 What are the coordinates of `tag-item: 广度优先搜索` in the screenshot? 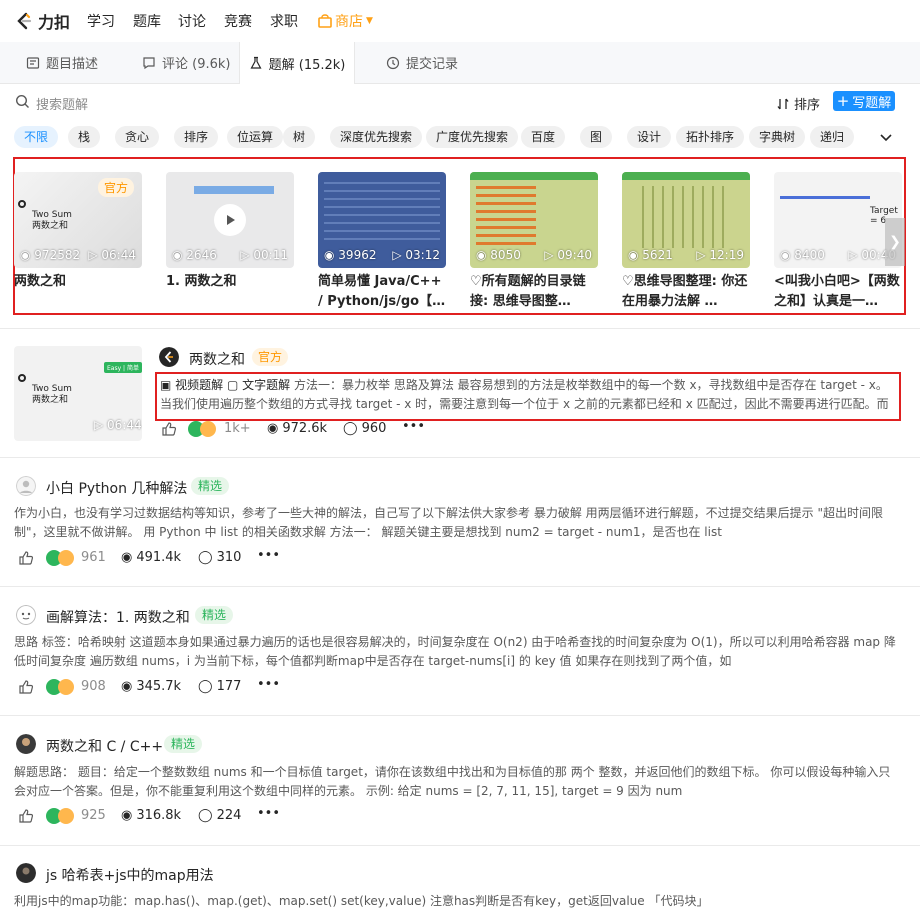 It's located at (472, 137).